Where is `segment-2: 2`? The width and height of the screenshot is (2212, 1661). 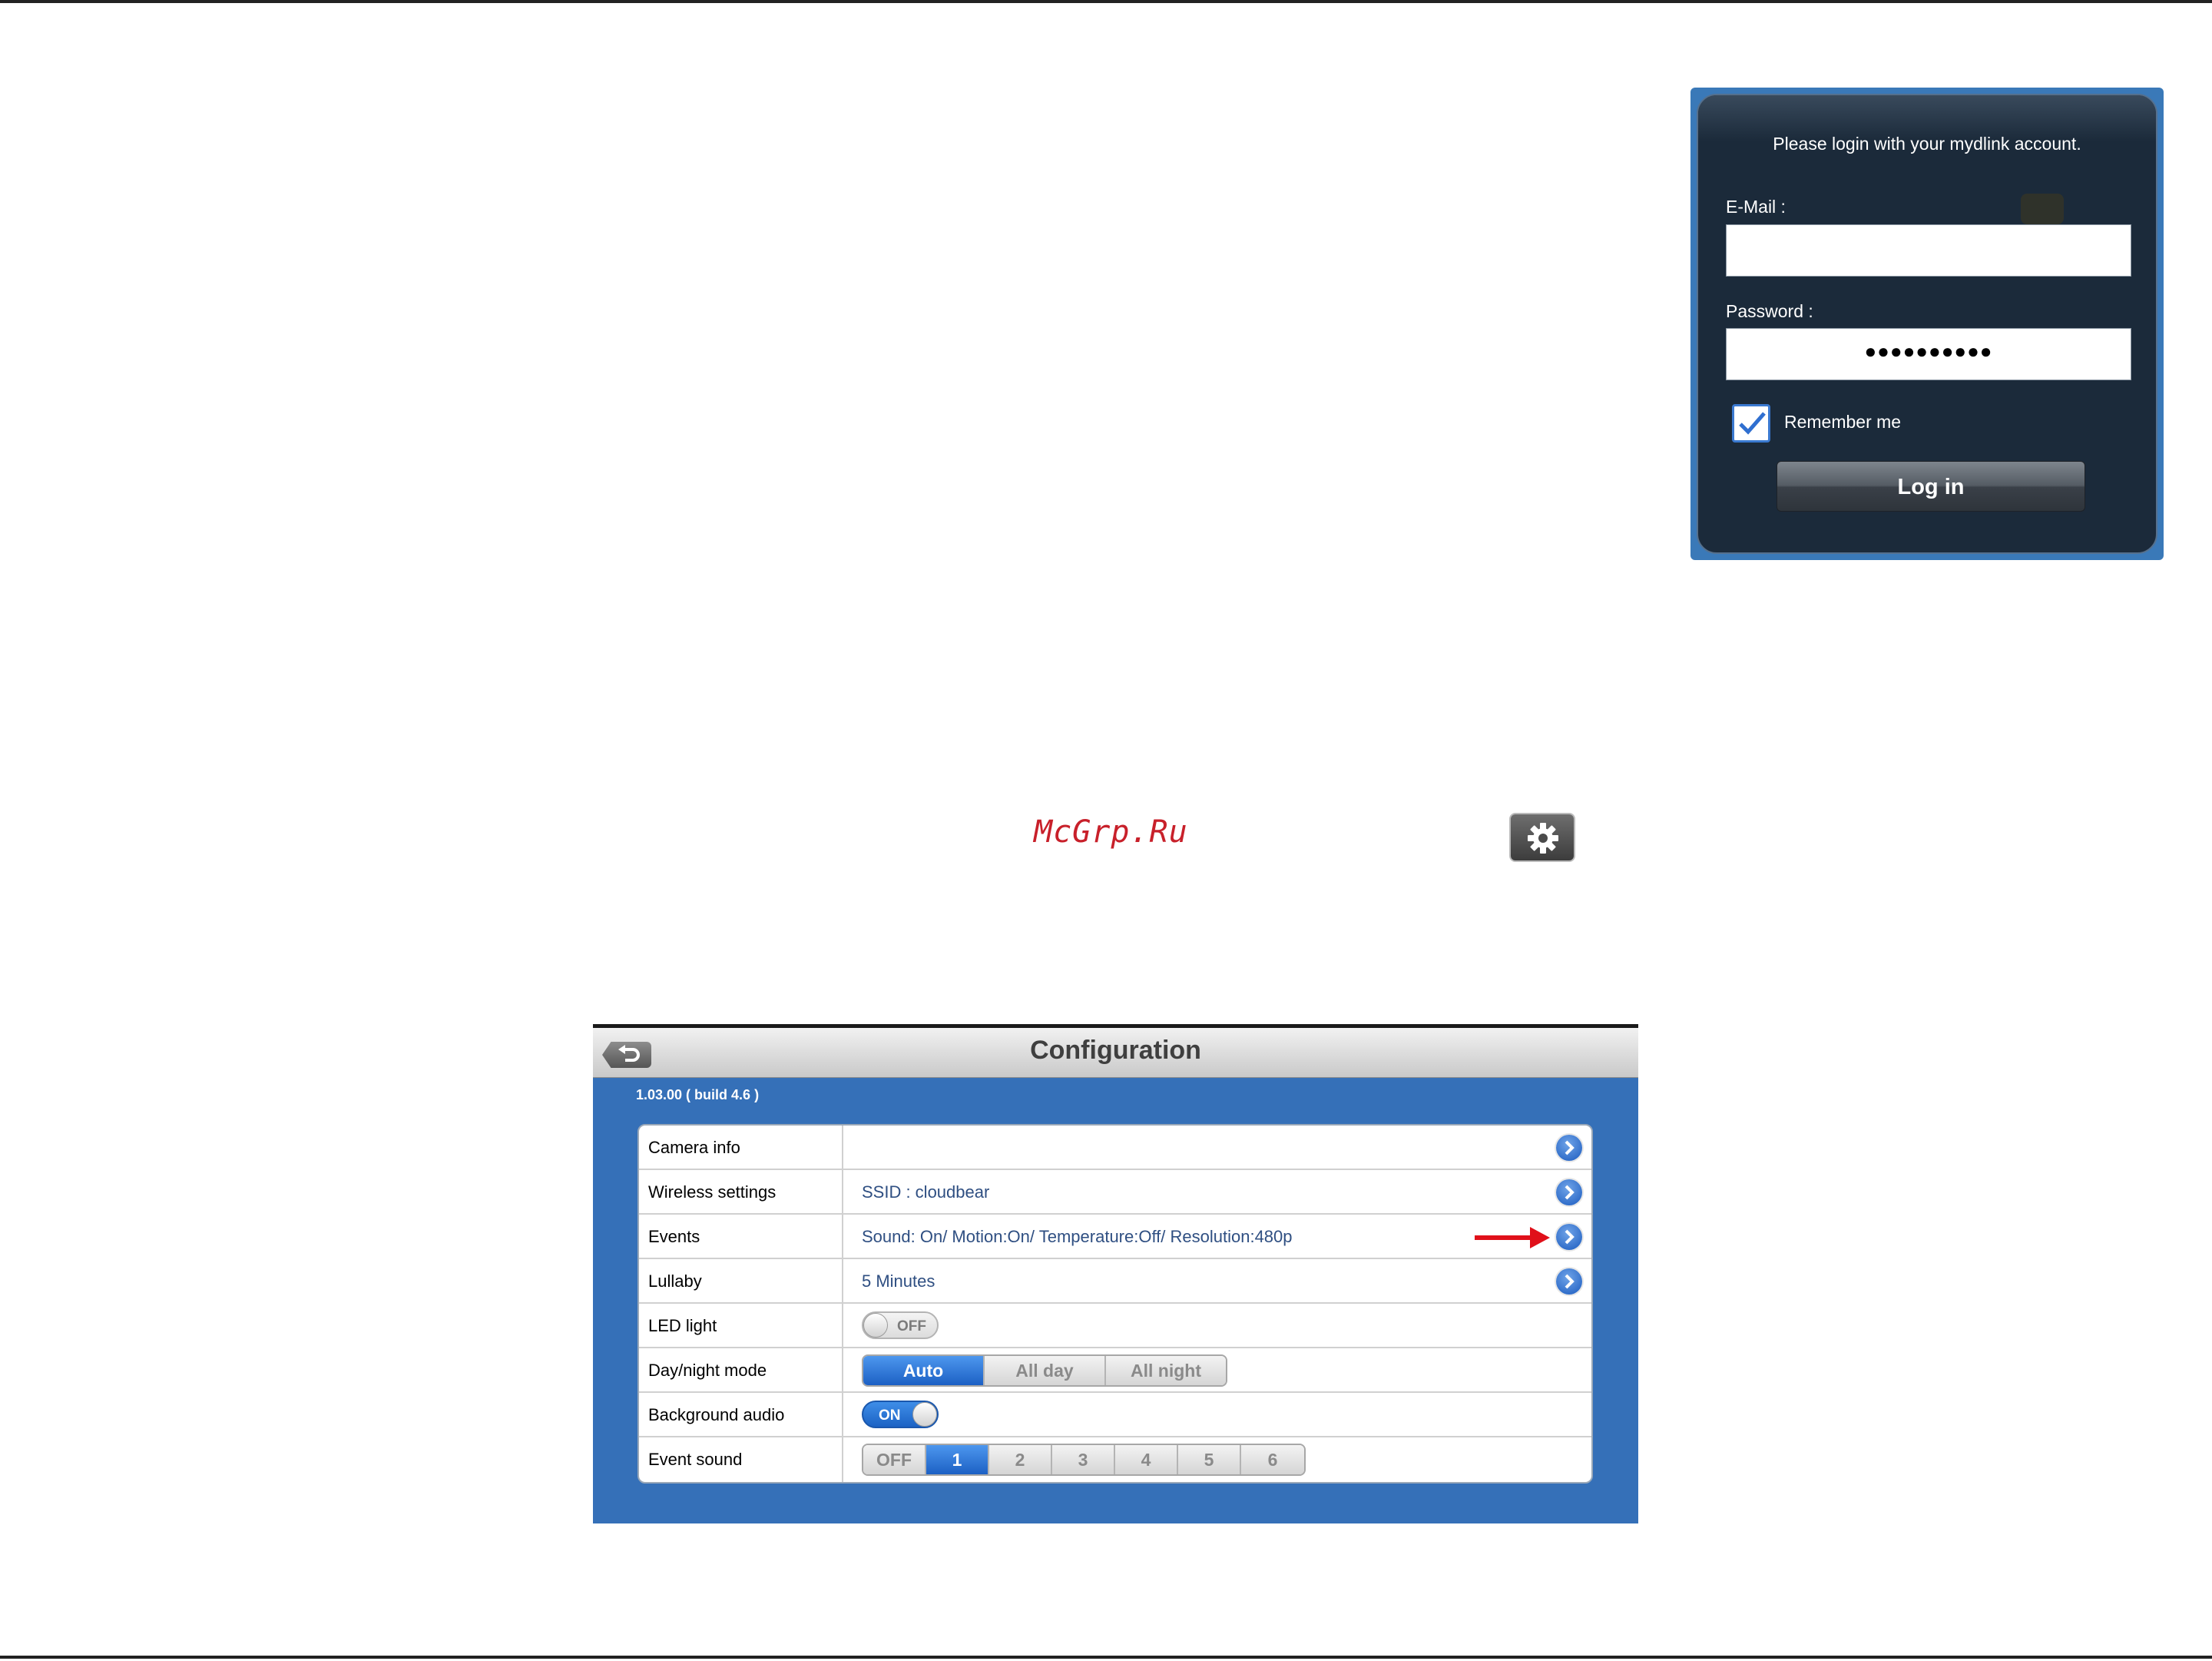 segment-2: 2 is located at coordinates (1021, 1459).